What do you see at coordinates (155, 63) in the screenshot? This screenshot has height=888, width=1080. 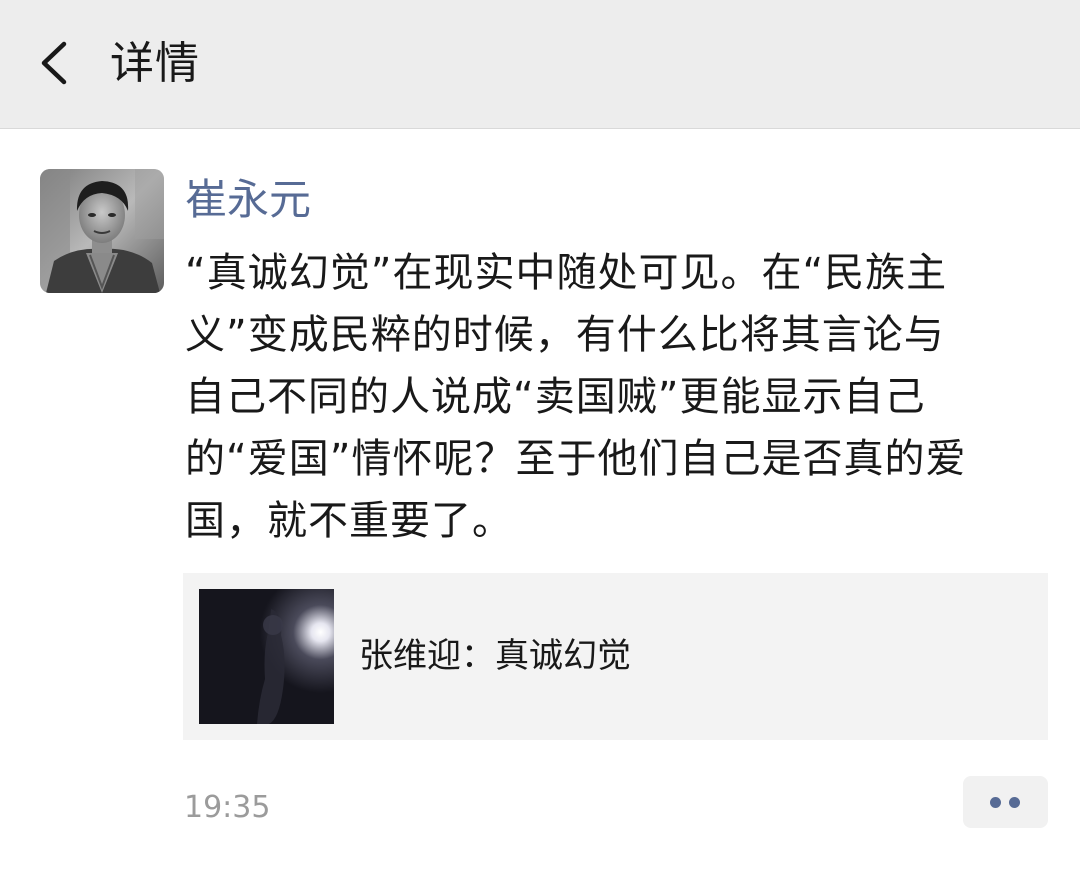 I see `page-title: 详情` at bounding box center [155, 63].